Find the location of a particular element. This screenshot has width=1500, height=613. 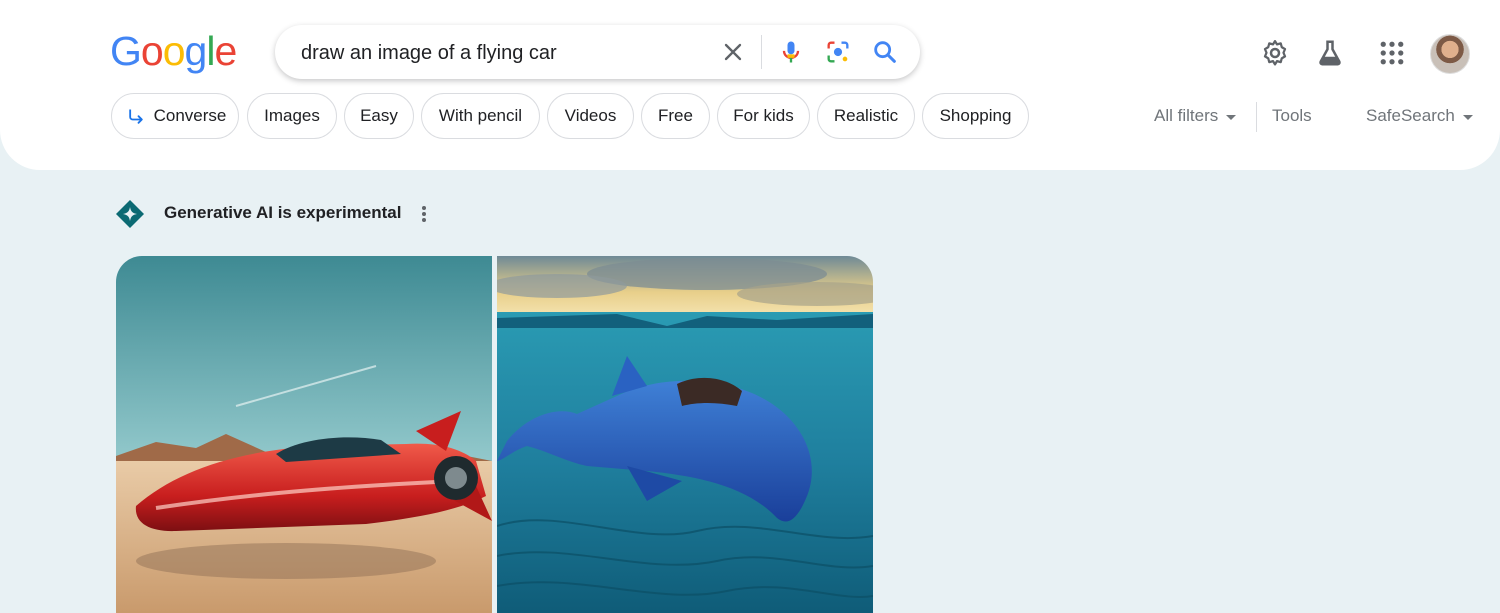

more-vertical-icon is located at coordinates (424, 214).